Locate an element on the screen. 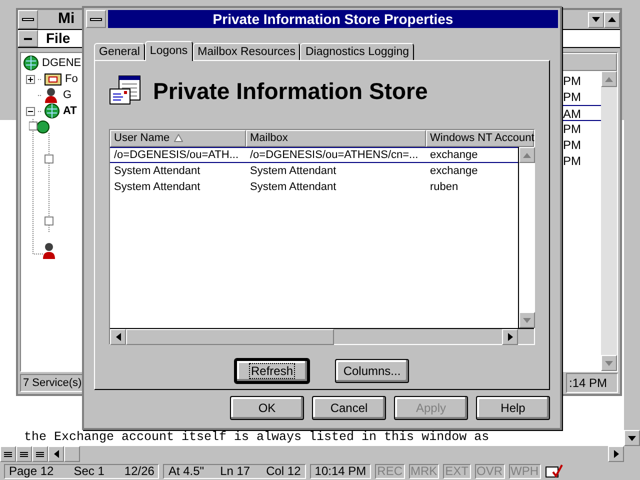  tree-item: DGENE is located at coordinates (62, 63).